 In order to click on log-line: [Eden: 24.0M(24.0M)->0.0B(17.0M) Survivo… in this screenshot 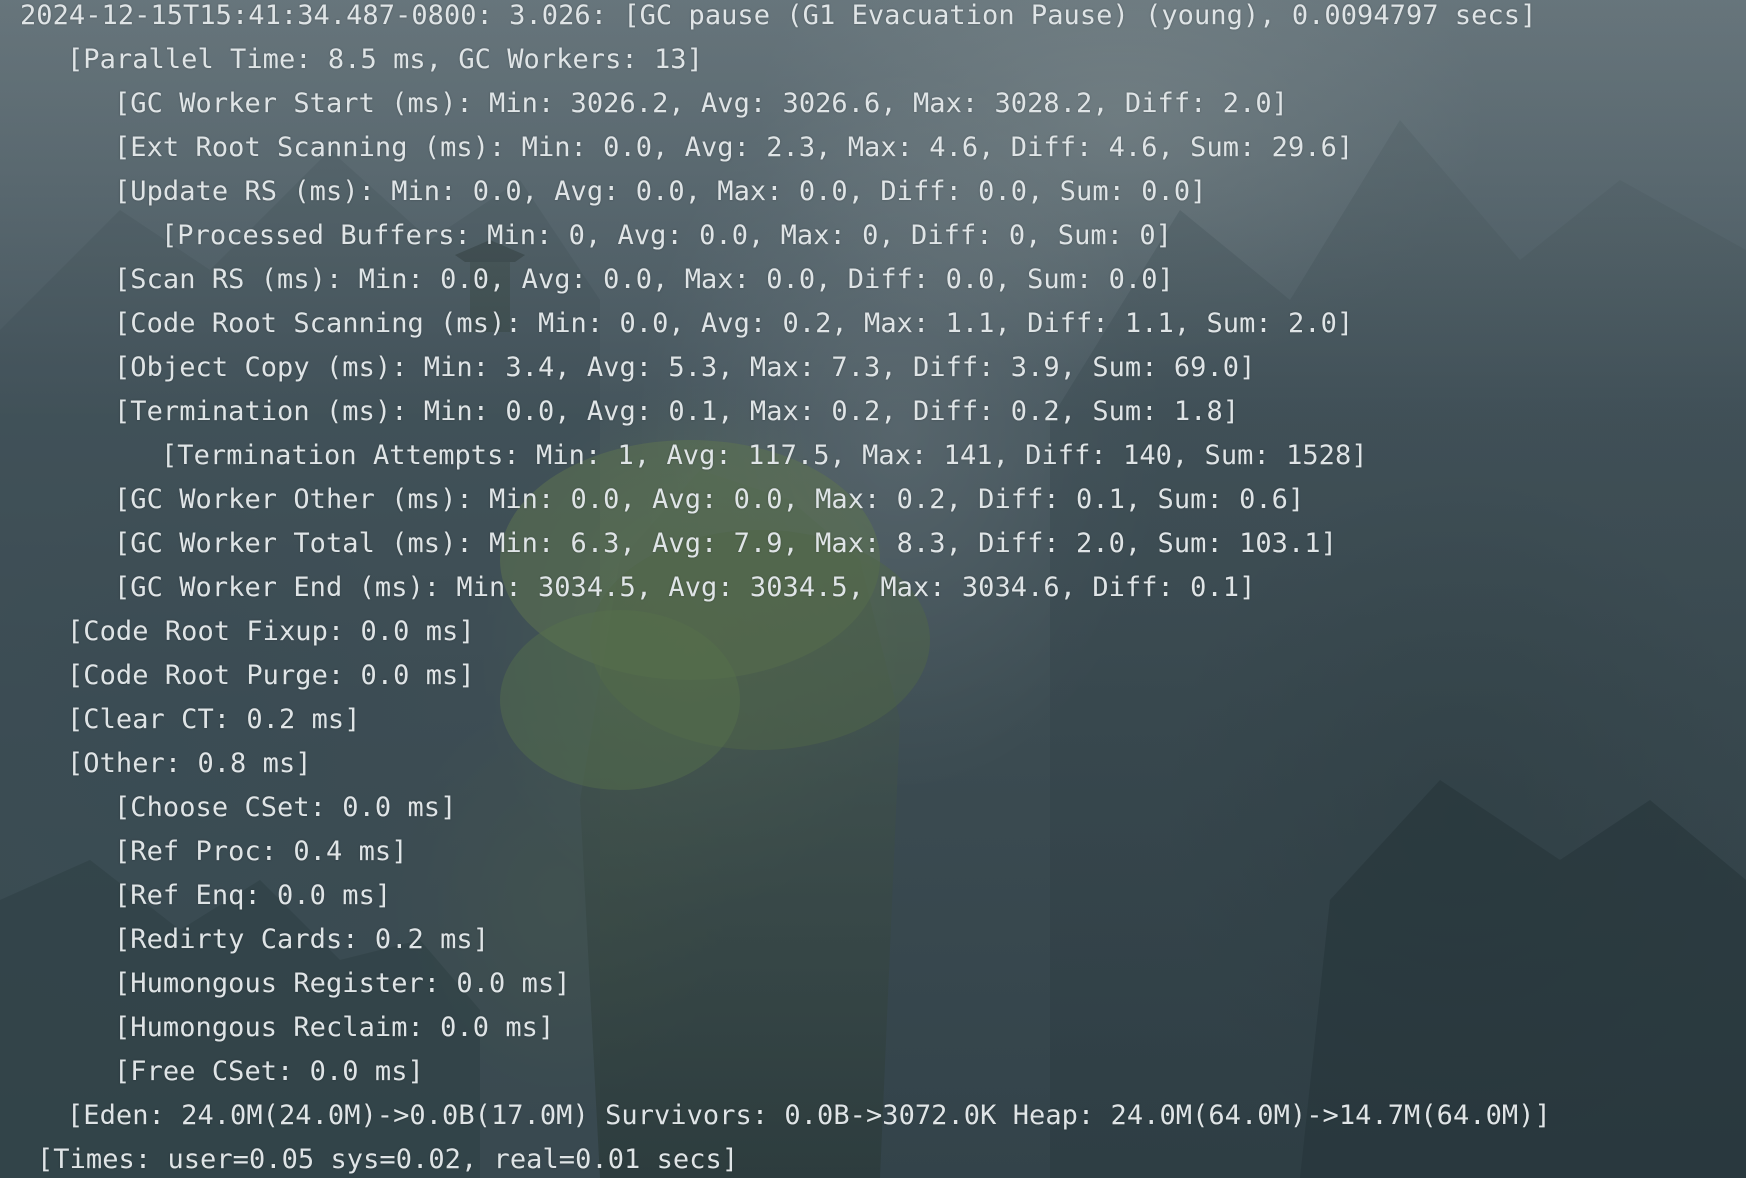, I will do `click(809, 1116)`.